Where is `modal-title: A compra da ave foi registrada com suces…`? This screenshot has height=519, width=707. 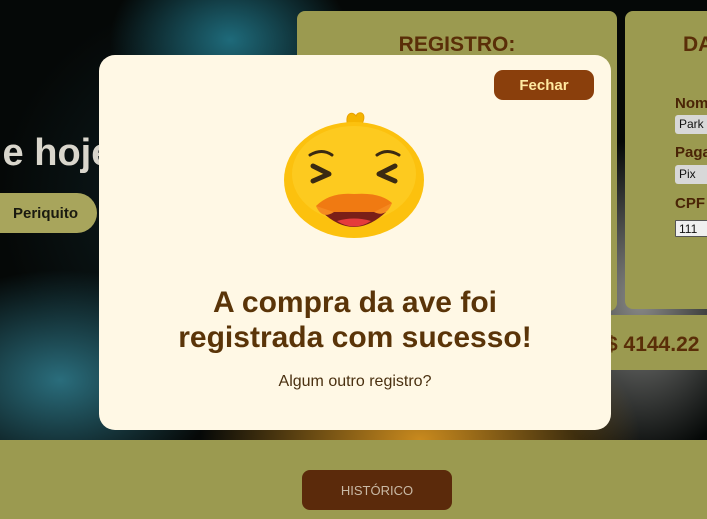
modal-title: A compra da ave foi registrada com suces… is located at coordinates (355, 320).